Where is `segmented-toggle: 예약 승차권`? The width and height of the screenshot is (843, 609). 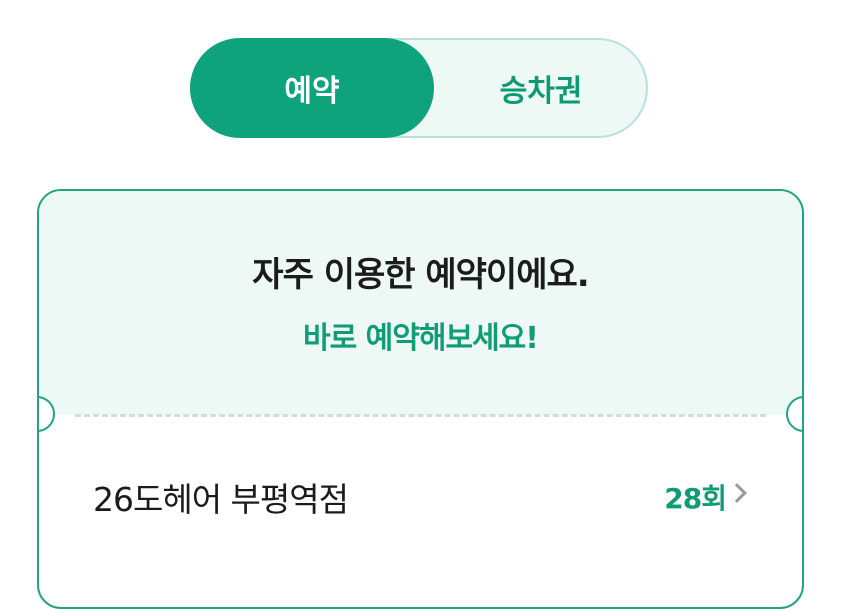 segmented-toggle: 예약 승차권 is located at coordinates (419, 88).